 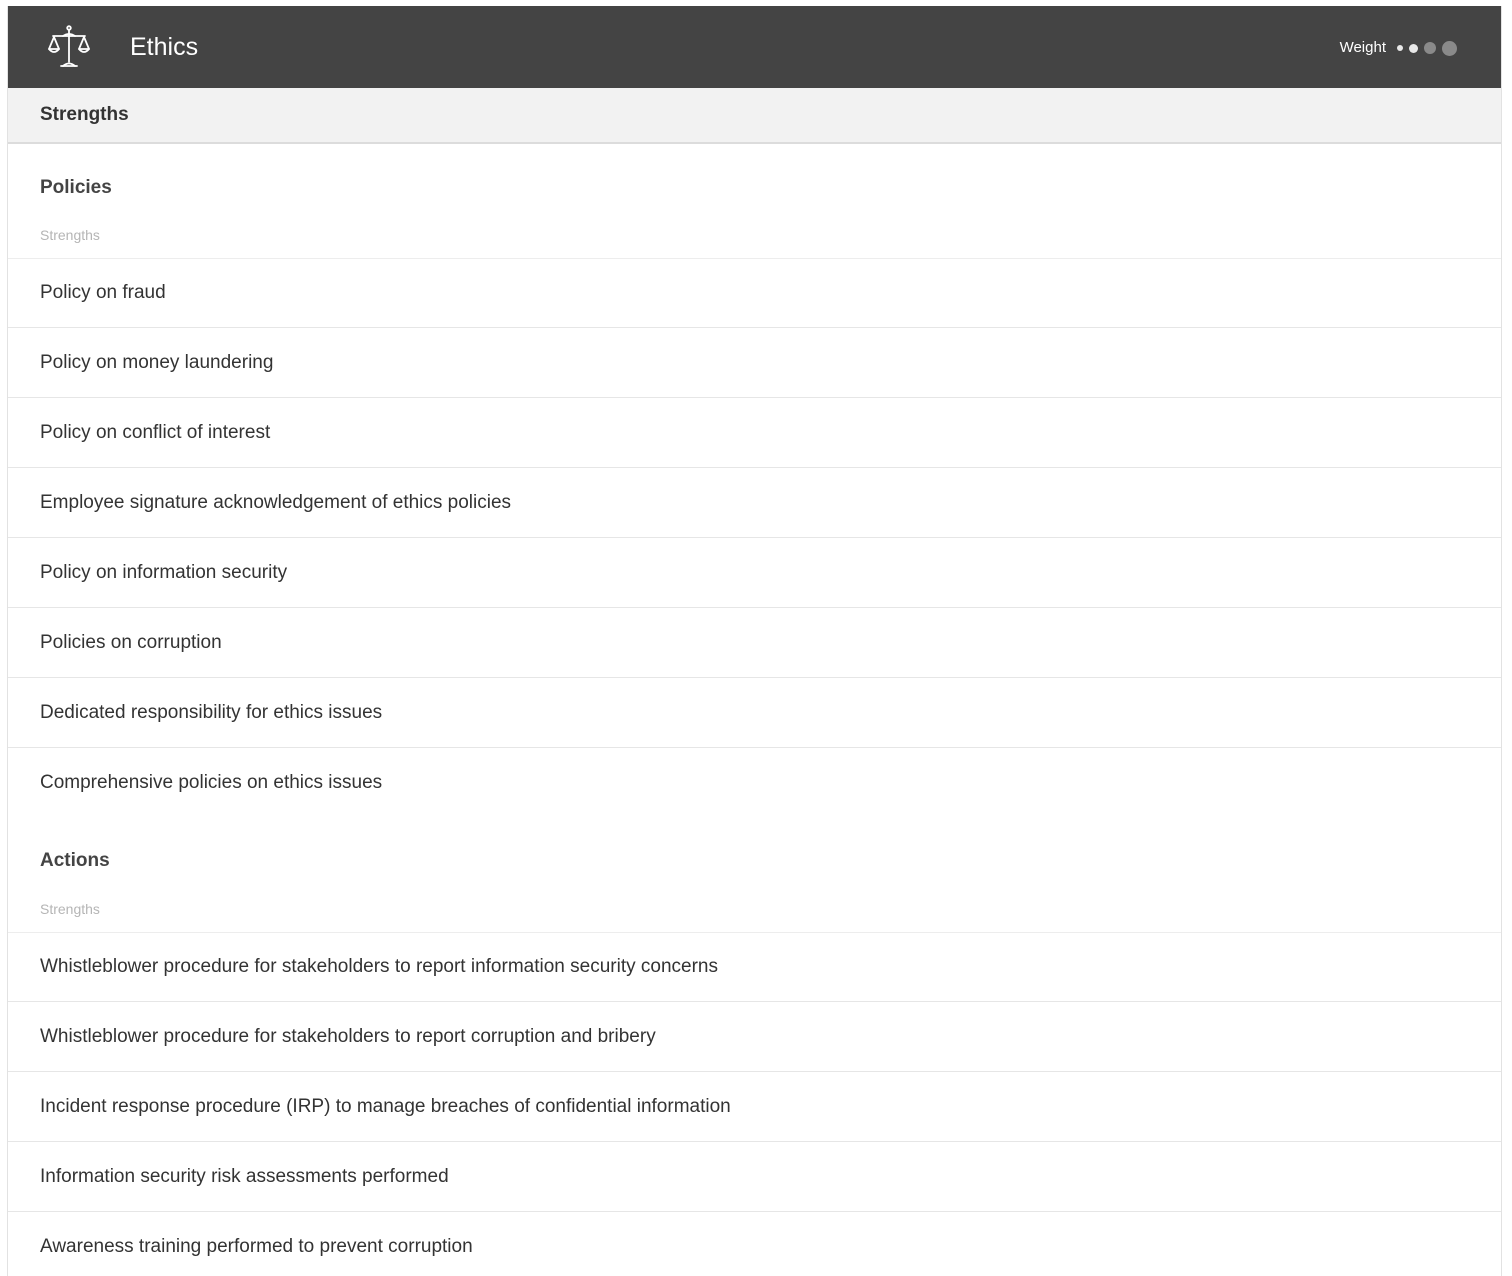 I want to click on list-item: Policies on corruption, so click(x=754, y=643).